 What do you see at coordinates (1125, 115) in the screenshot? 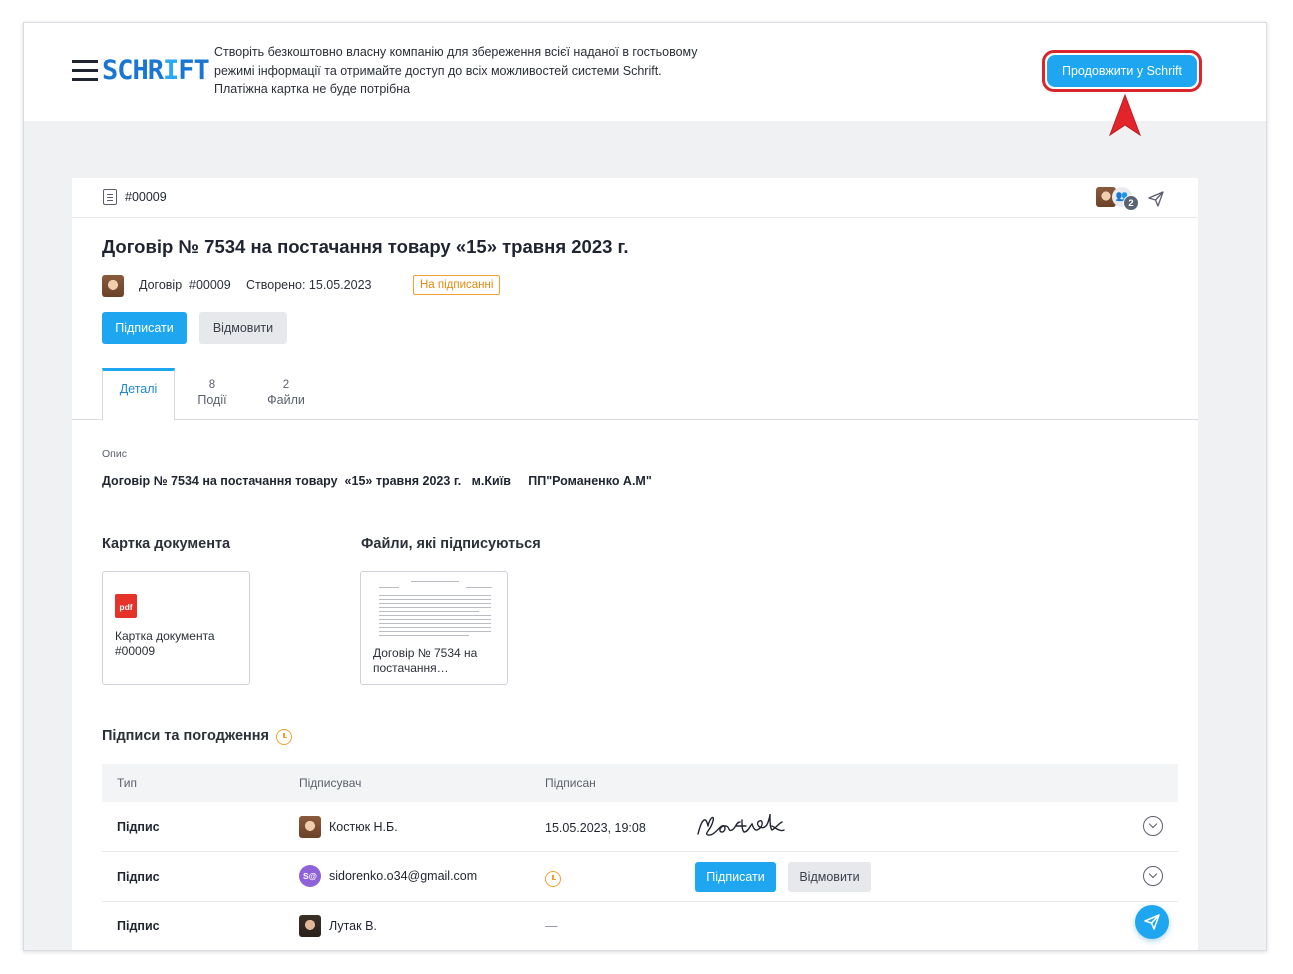
I see `pointer-arrow-icon` at bounding box center [1125, 115].